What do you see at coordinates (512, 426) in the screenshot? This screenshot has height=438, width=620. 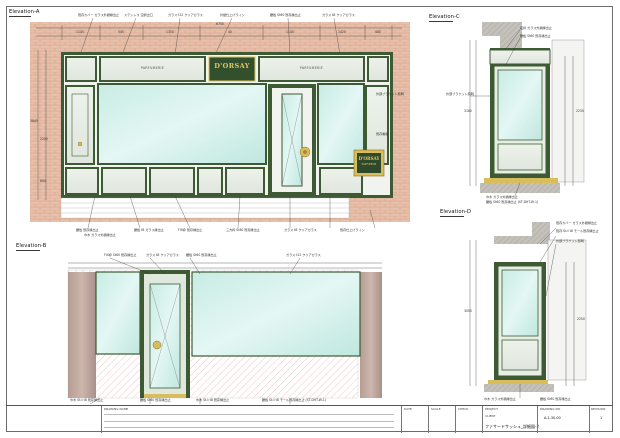 I see `sheet-title: ファサードサッシュ_詳細図-2` at bounding box center [512, 426].